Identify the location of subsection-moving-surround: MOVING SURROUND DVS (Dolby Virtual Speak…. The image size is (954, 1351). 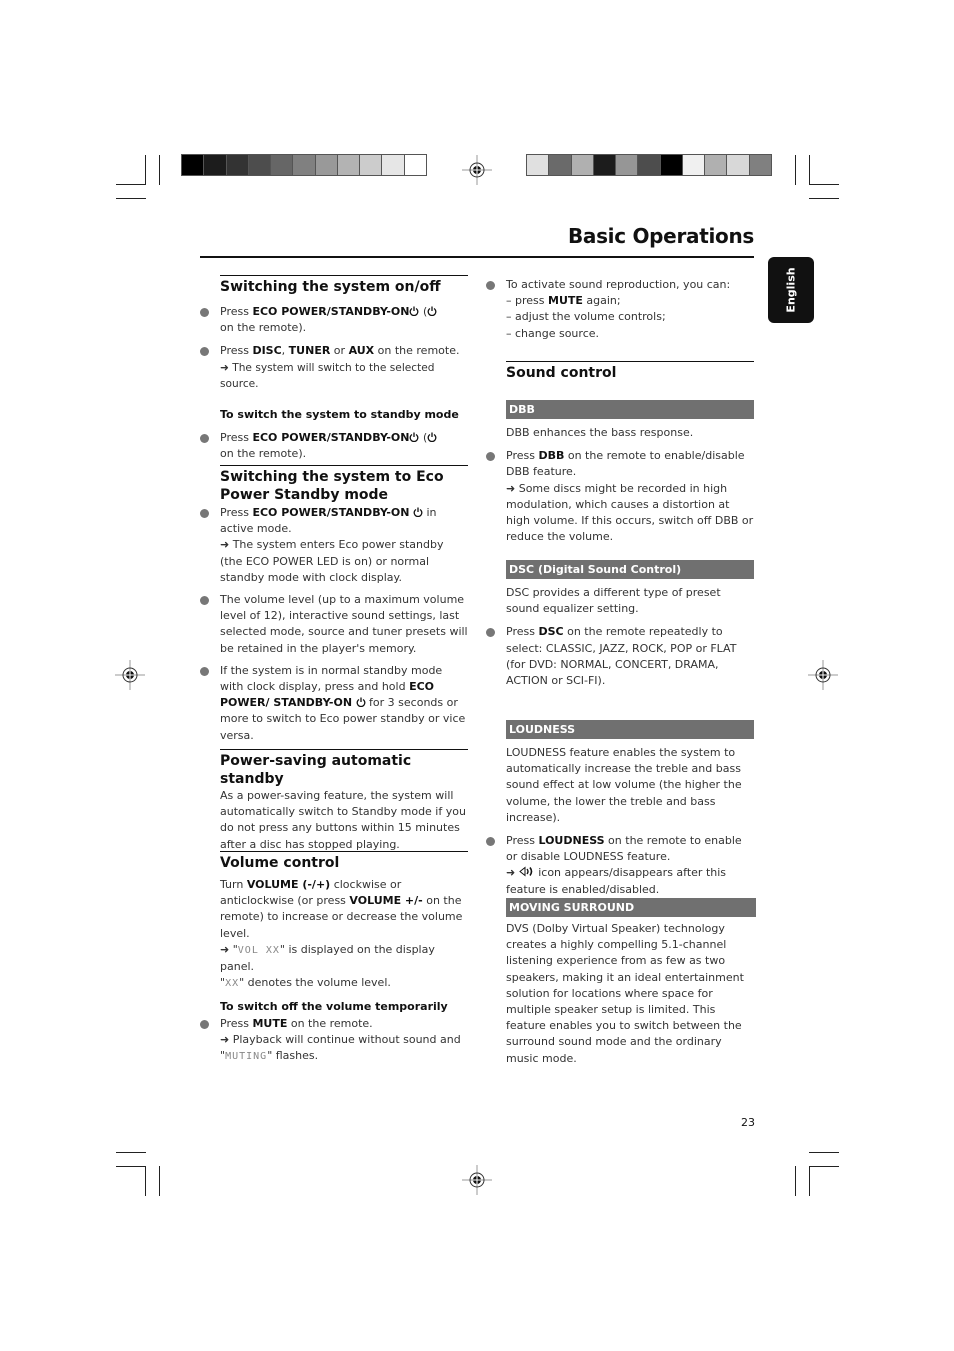
(631, 982).